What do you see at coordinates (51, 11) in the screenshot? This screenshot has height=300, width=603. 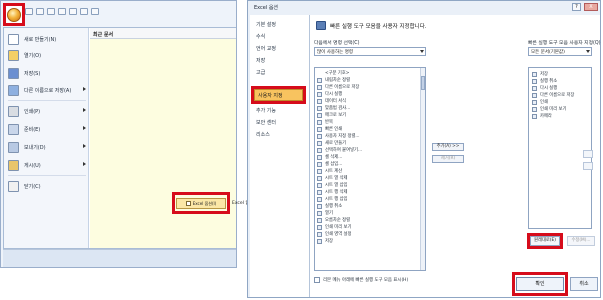 I see `redo-icon` at bounding box center [51, 11].